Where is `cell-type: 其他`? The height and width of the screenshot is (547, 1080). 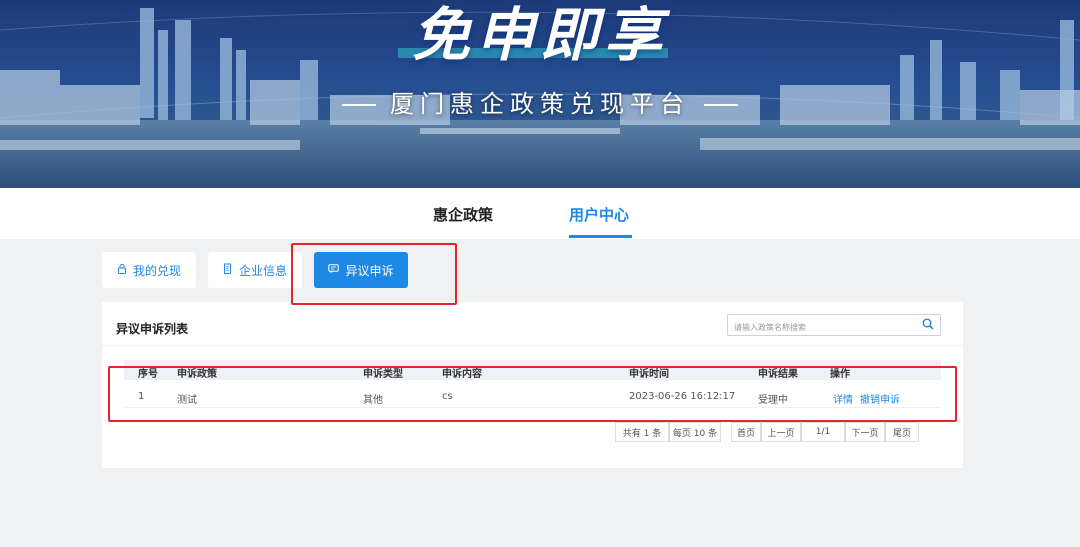 cell-type: 其他 is located at coordinates (373, 400).